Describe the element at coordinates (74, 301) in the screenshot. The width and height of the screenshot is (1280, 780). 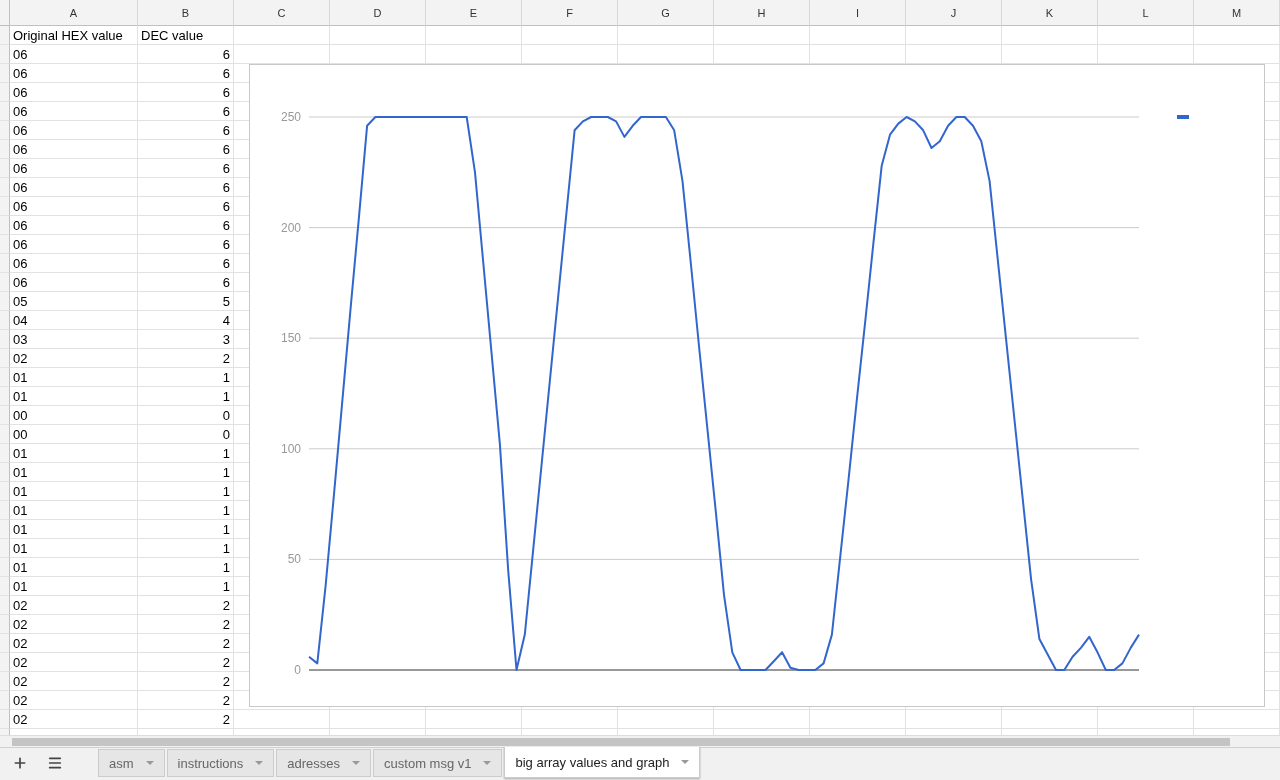
I see `table-cell: 05` at that location.